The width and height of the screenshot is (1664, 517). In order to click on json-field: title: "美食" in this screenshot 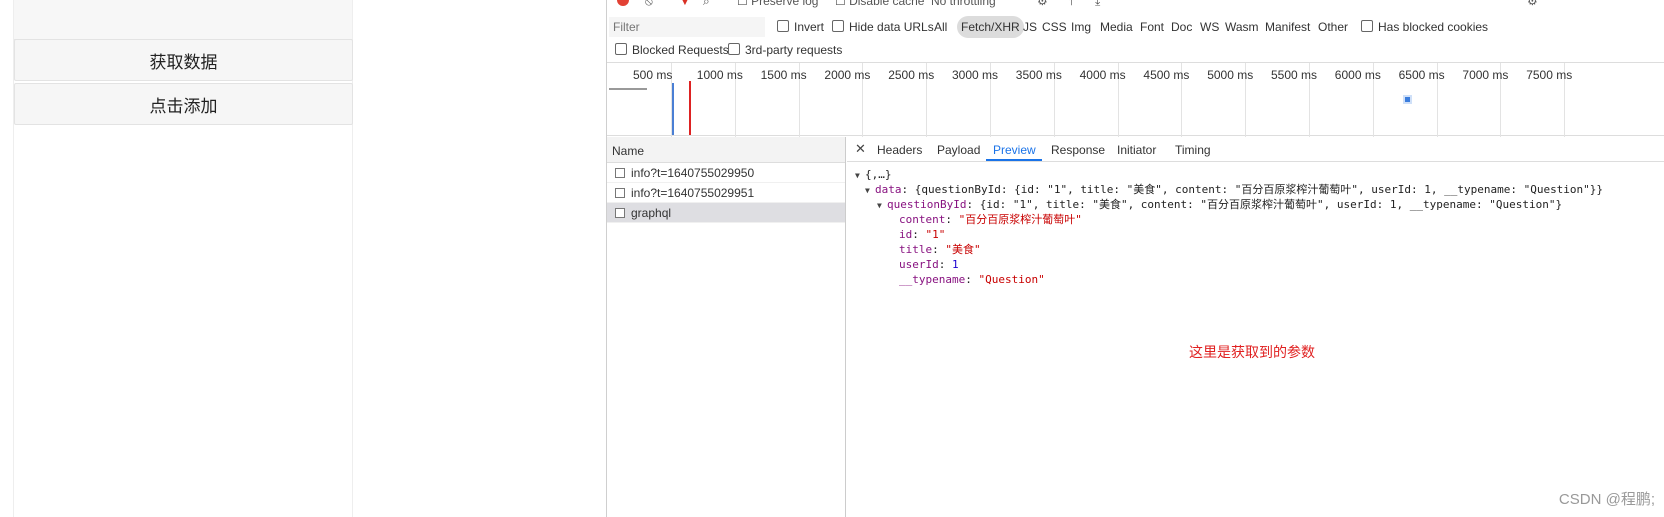, I will do `click(940, 249)`.